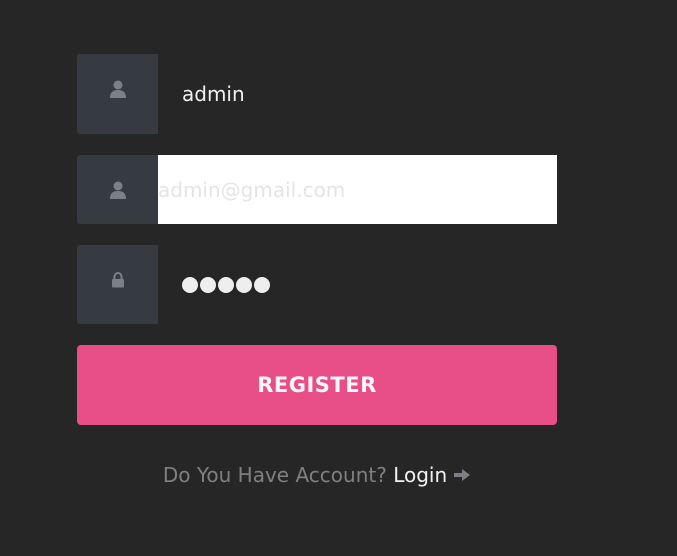  I want to click on password-mask, so click(214, 284).